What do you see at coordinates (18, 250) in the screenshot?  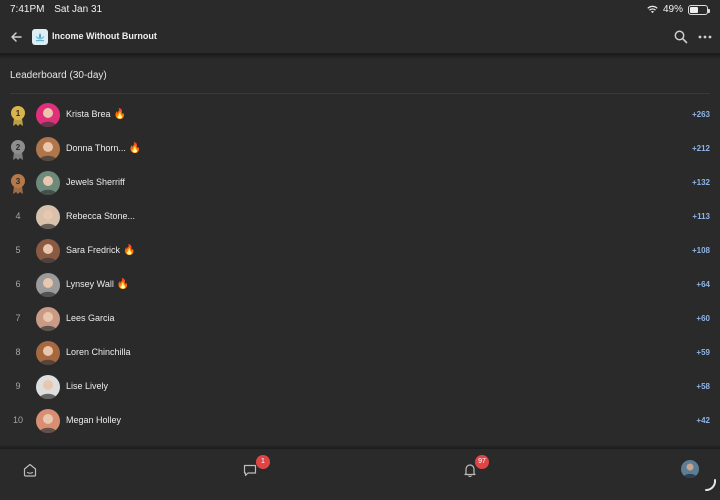 I see `rank-number: 5` at bounding box center [18, 250].